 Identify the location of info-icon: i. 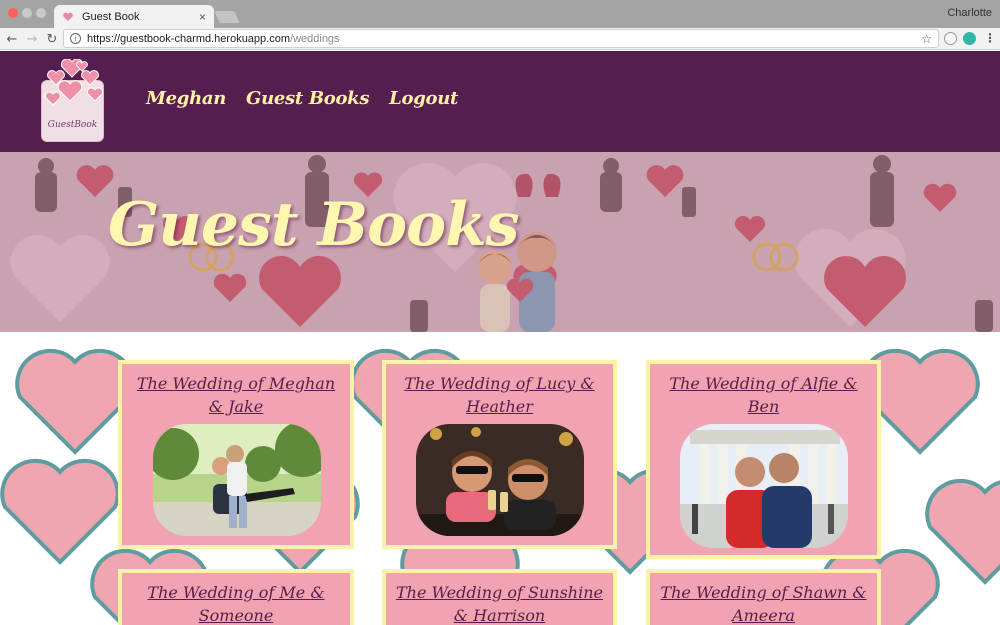
(75, 38).